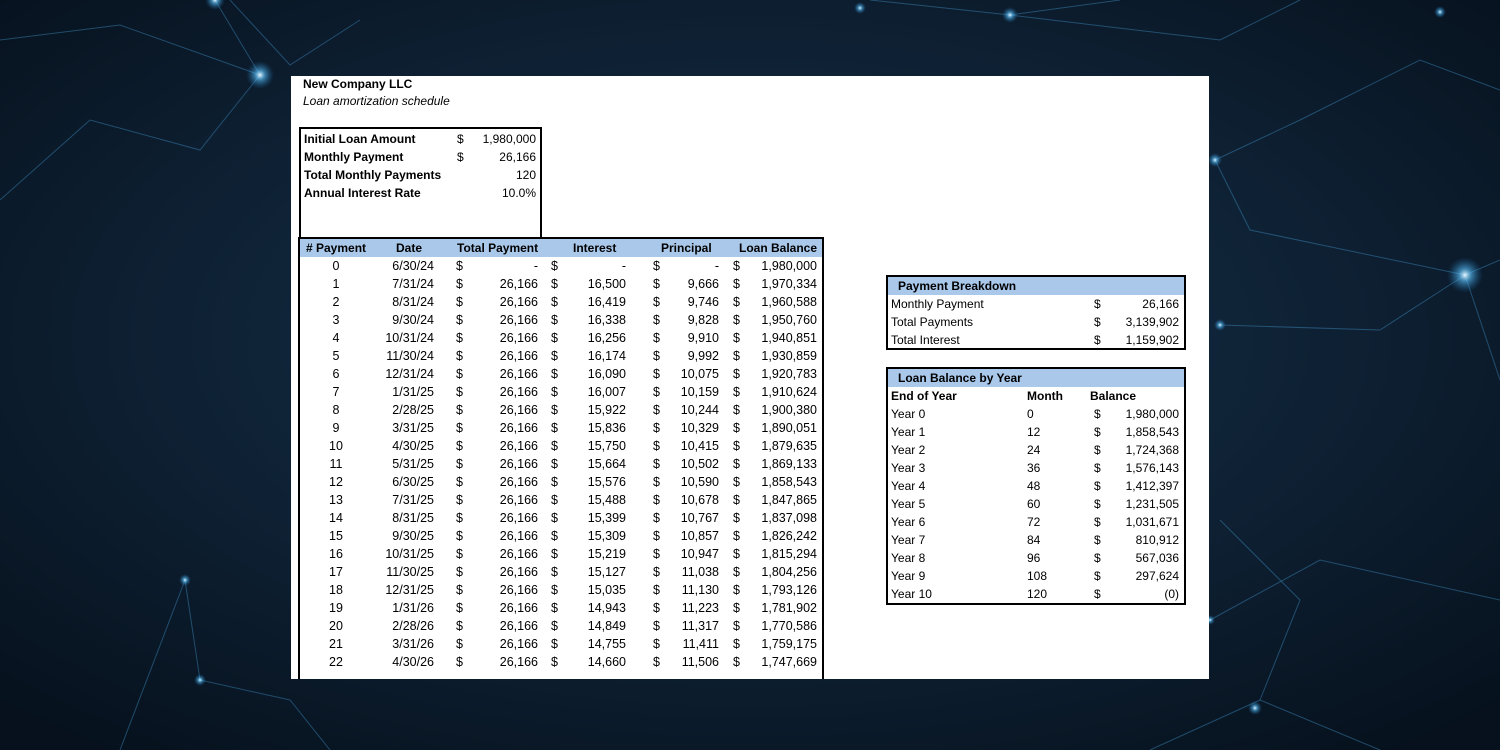 Image resolution: width=1500 pixels, height=750 pixels. What do you see at coordinates (561, 482) in the screenshot?
I see `table-row: 12 6/30/25 $26,166 $15,576 $10,590 $1,858,543` at bounding box center [561, 482].